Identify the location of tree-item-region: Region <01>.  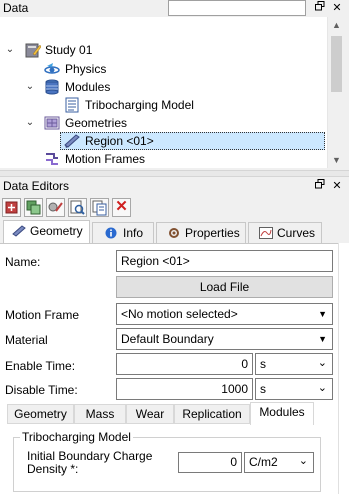
(119, 141).